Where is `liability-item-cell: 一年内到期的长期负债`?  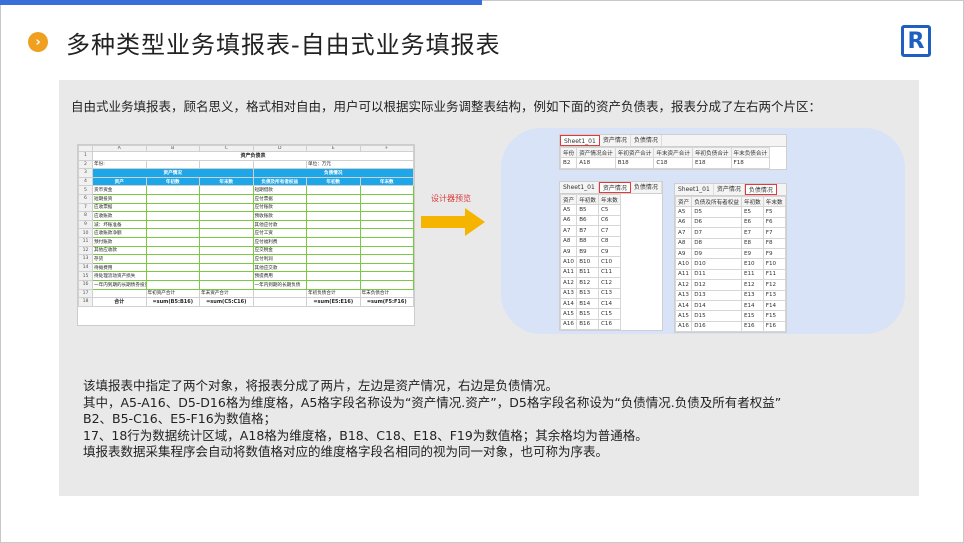
liability-item-cell: 一年内到期的长期负债 is located at coordinates (279, 284).